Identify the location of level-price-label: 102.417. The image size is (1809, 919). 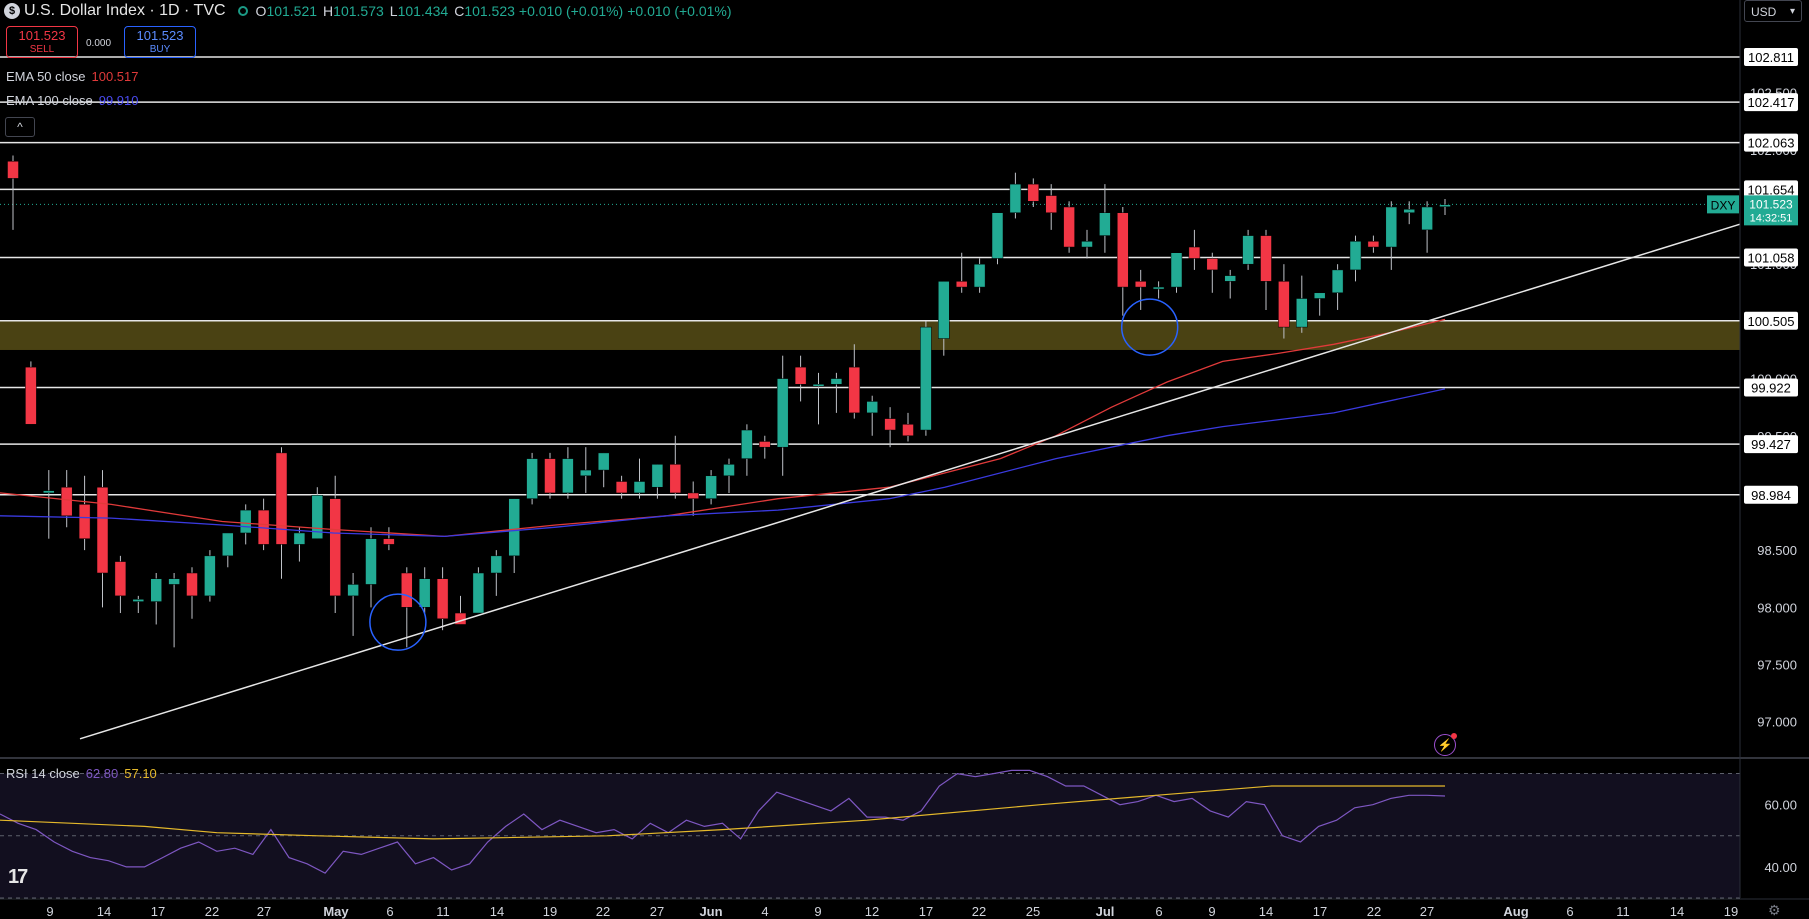
(1771, 102).